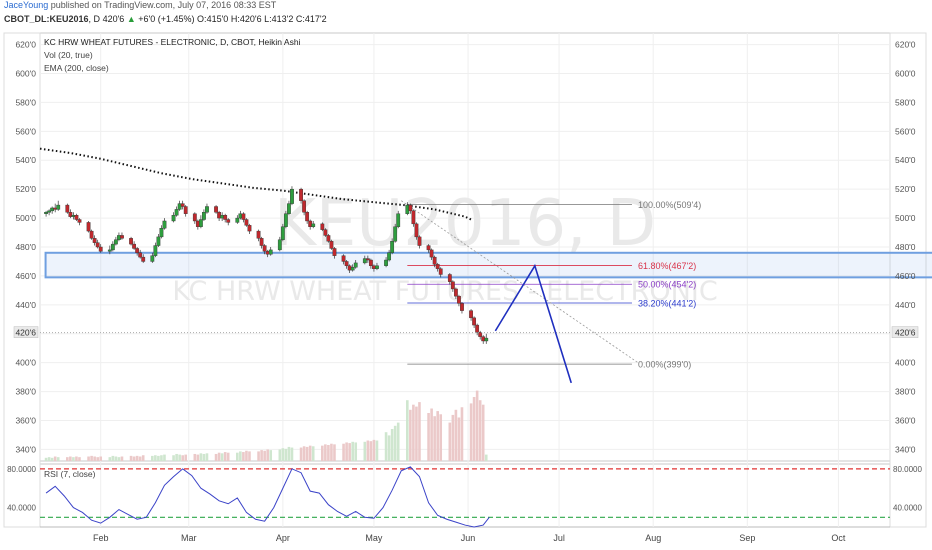 The height and width of the screenshot is (550, 932). What do you see at coordinates (465, 224) in the screenshot?
I see `watermark-symbol: KEU2016, D` at bounding box center [465, 224].